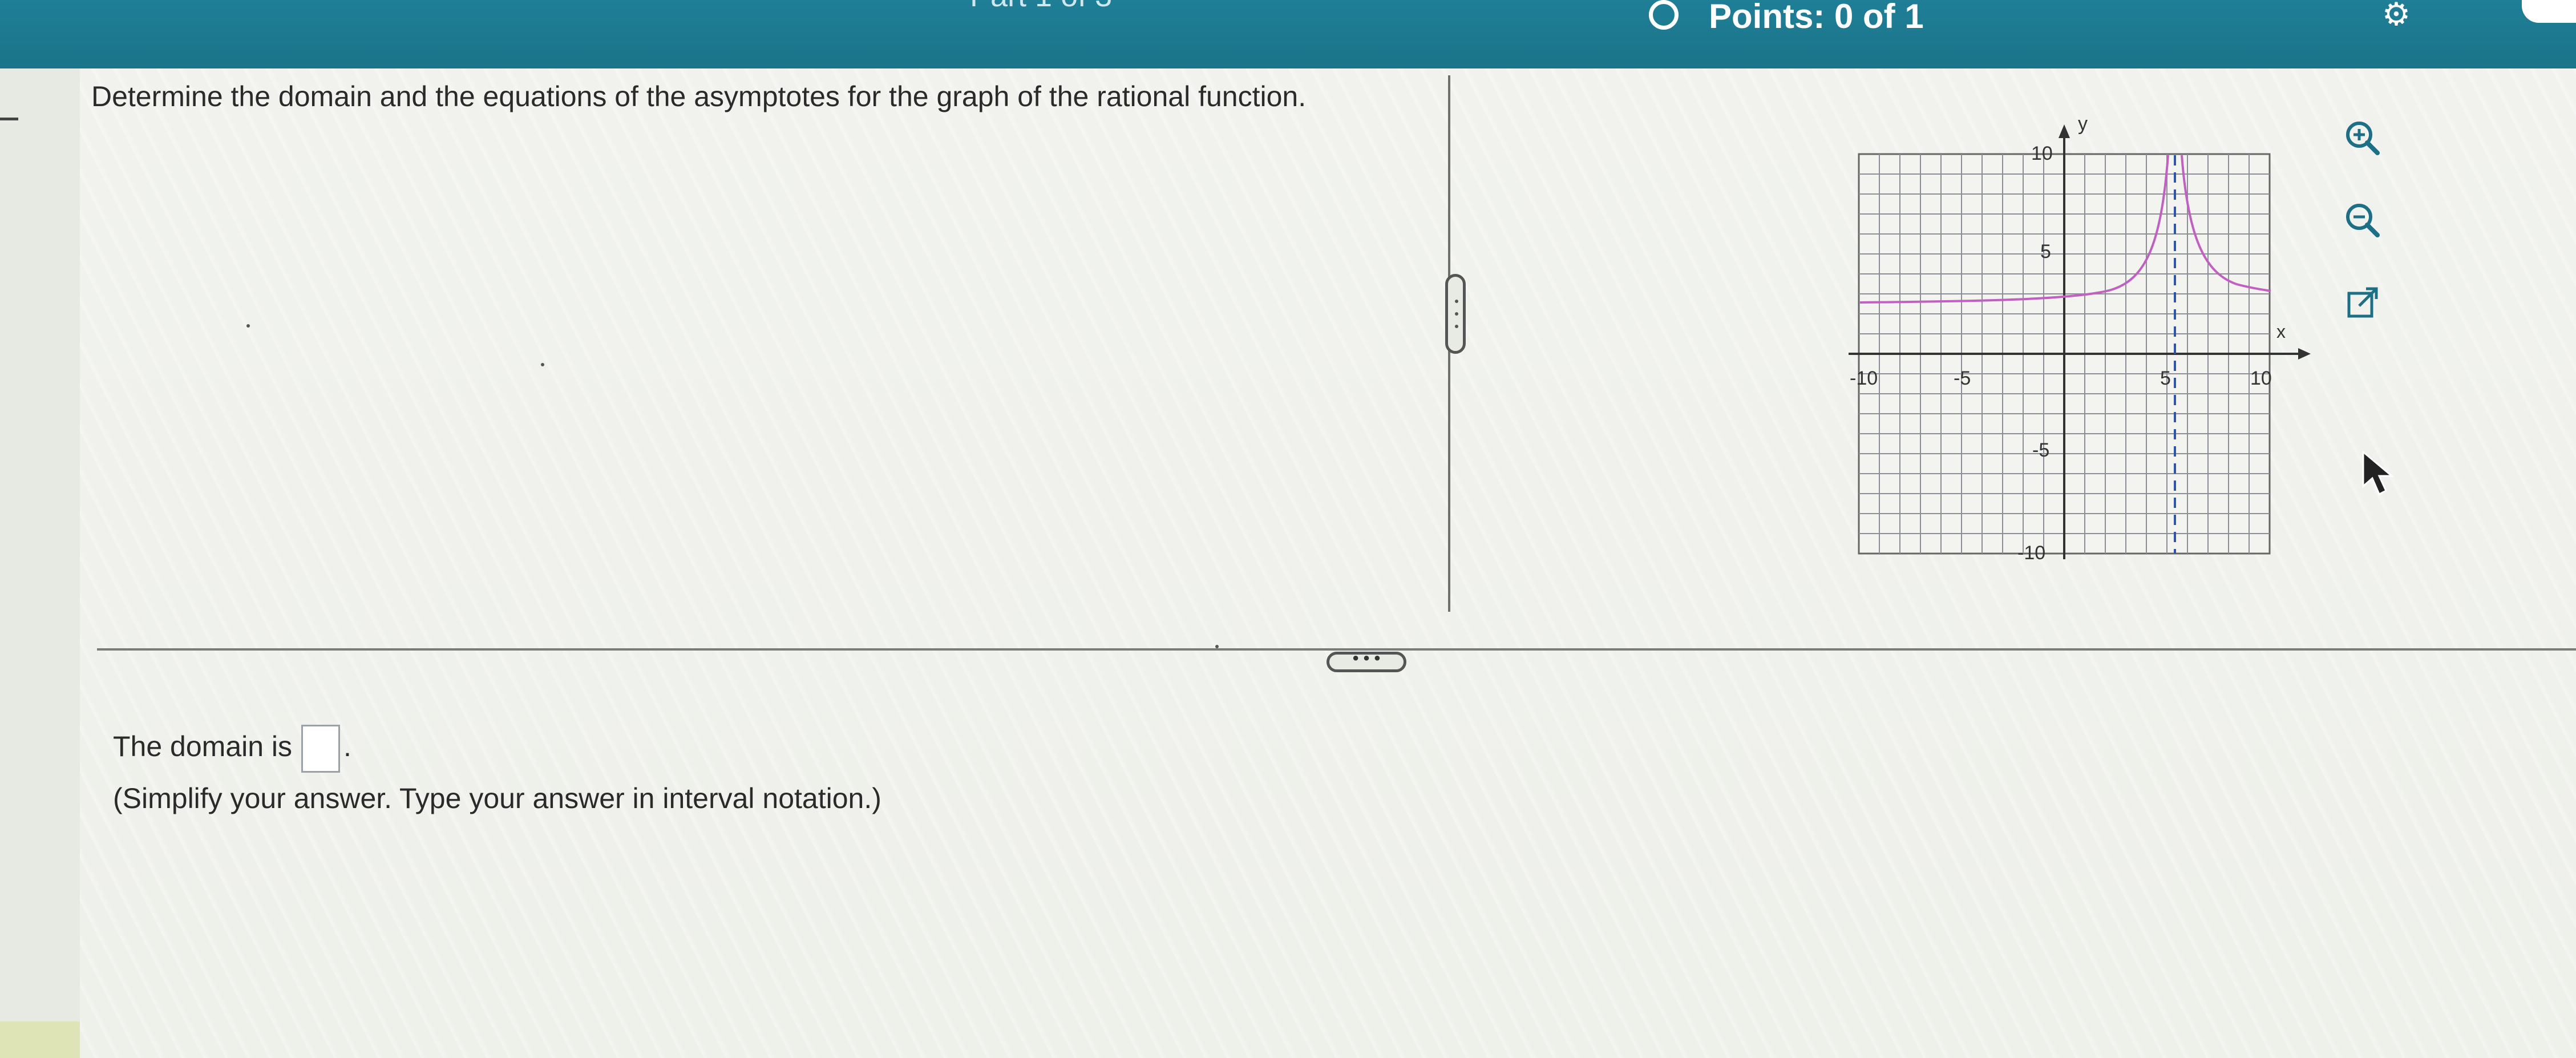 The width and height of the screenshot is (2576, 1058). I want to click on zoom-out-icon, so click(2362, 220).